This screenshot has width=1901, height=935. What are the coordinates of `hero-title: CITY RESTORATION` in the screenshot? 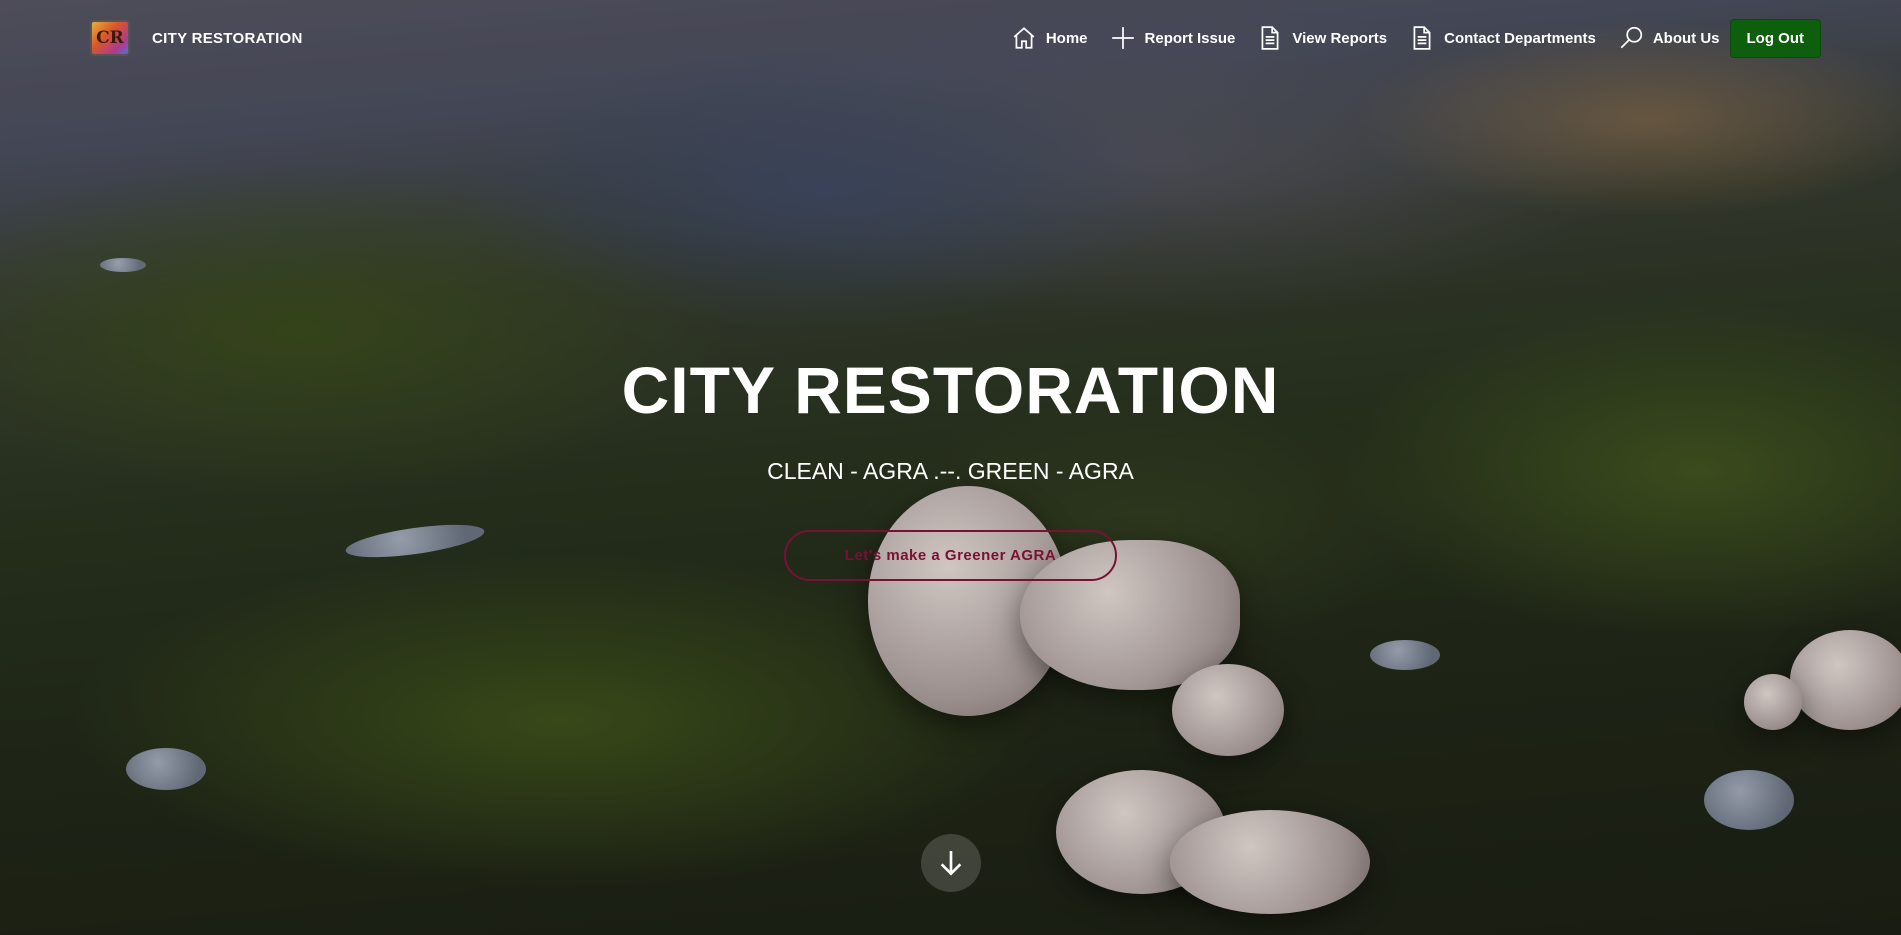 It's located at (950, 390).